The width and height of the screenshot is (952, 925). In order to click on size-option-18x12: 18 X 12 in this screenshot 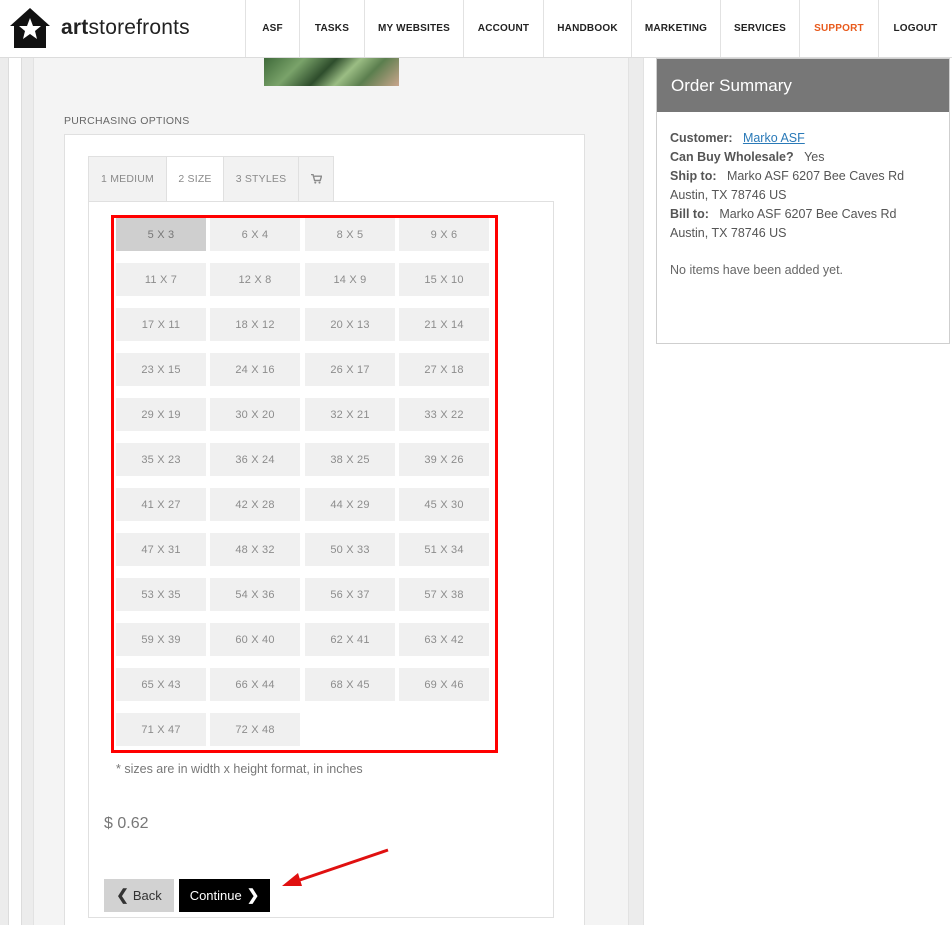, I will do `click(255, 324)`.